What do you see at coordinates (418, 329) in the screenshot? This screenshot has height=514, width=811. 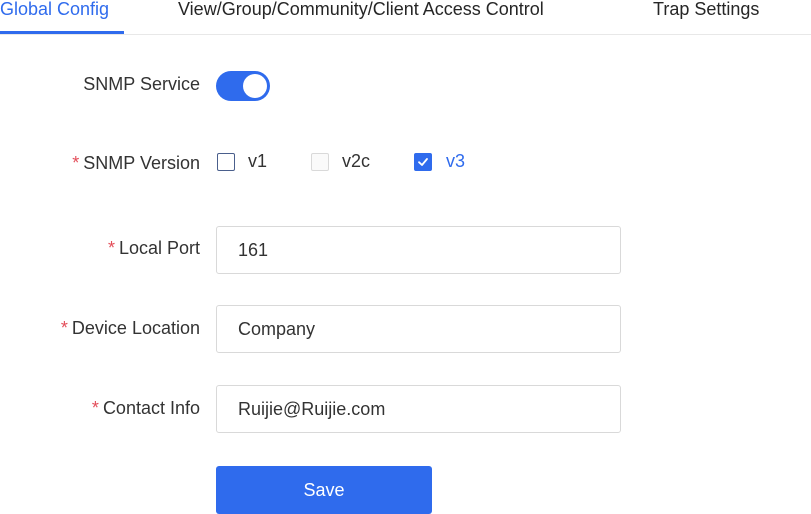 I see `device-location-input` at bounding box center [418, 329].